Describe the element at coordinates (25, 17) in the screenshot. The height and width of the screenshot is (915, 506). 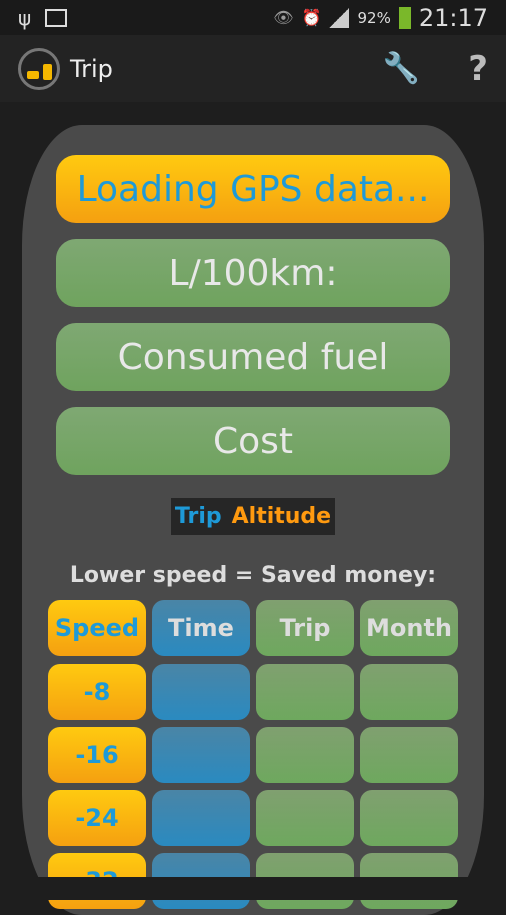
I see `usb-icon: ψ` at that location.